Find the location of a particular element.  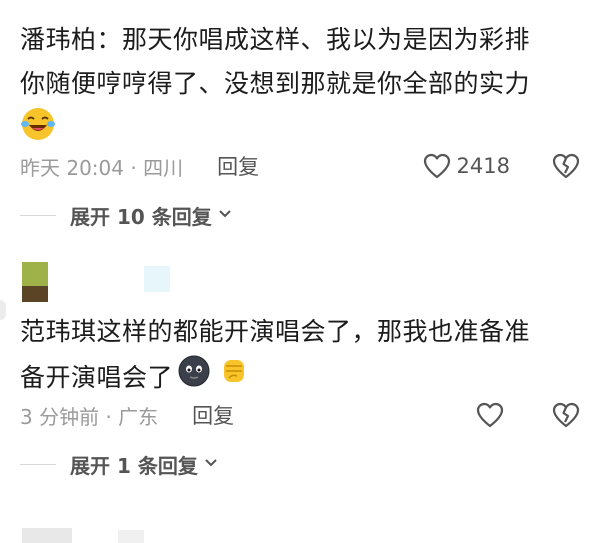

comment-1-emoji-row is located at coordinates (305, 128).